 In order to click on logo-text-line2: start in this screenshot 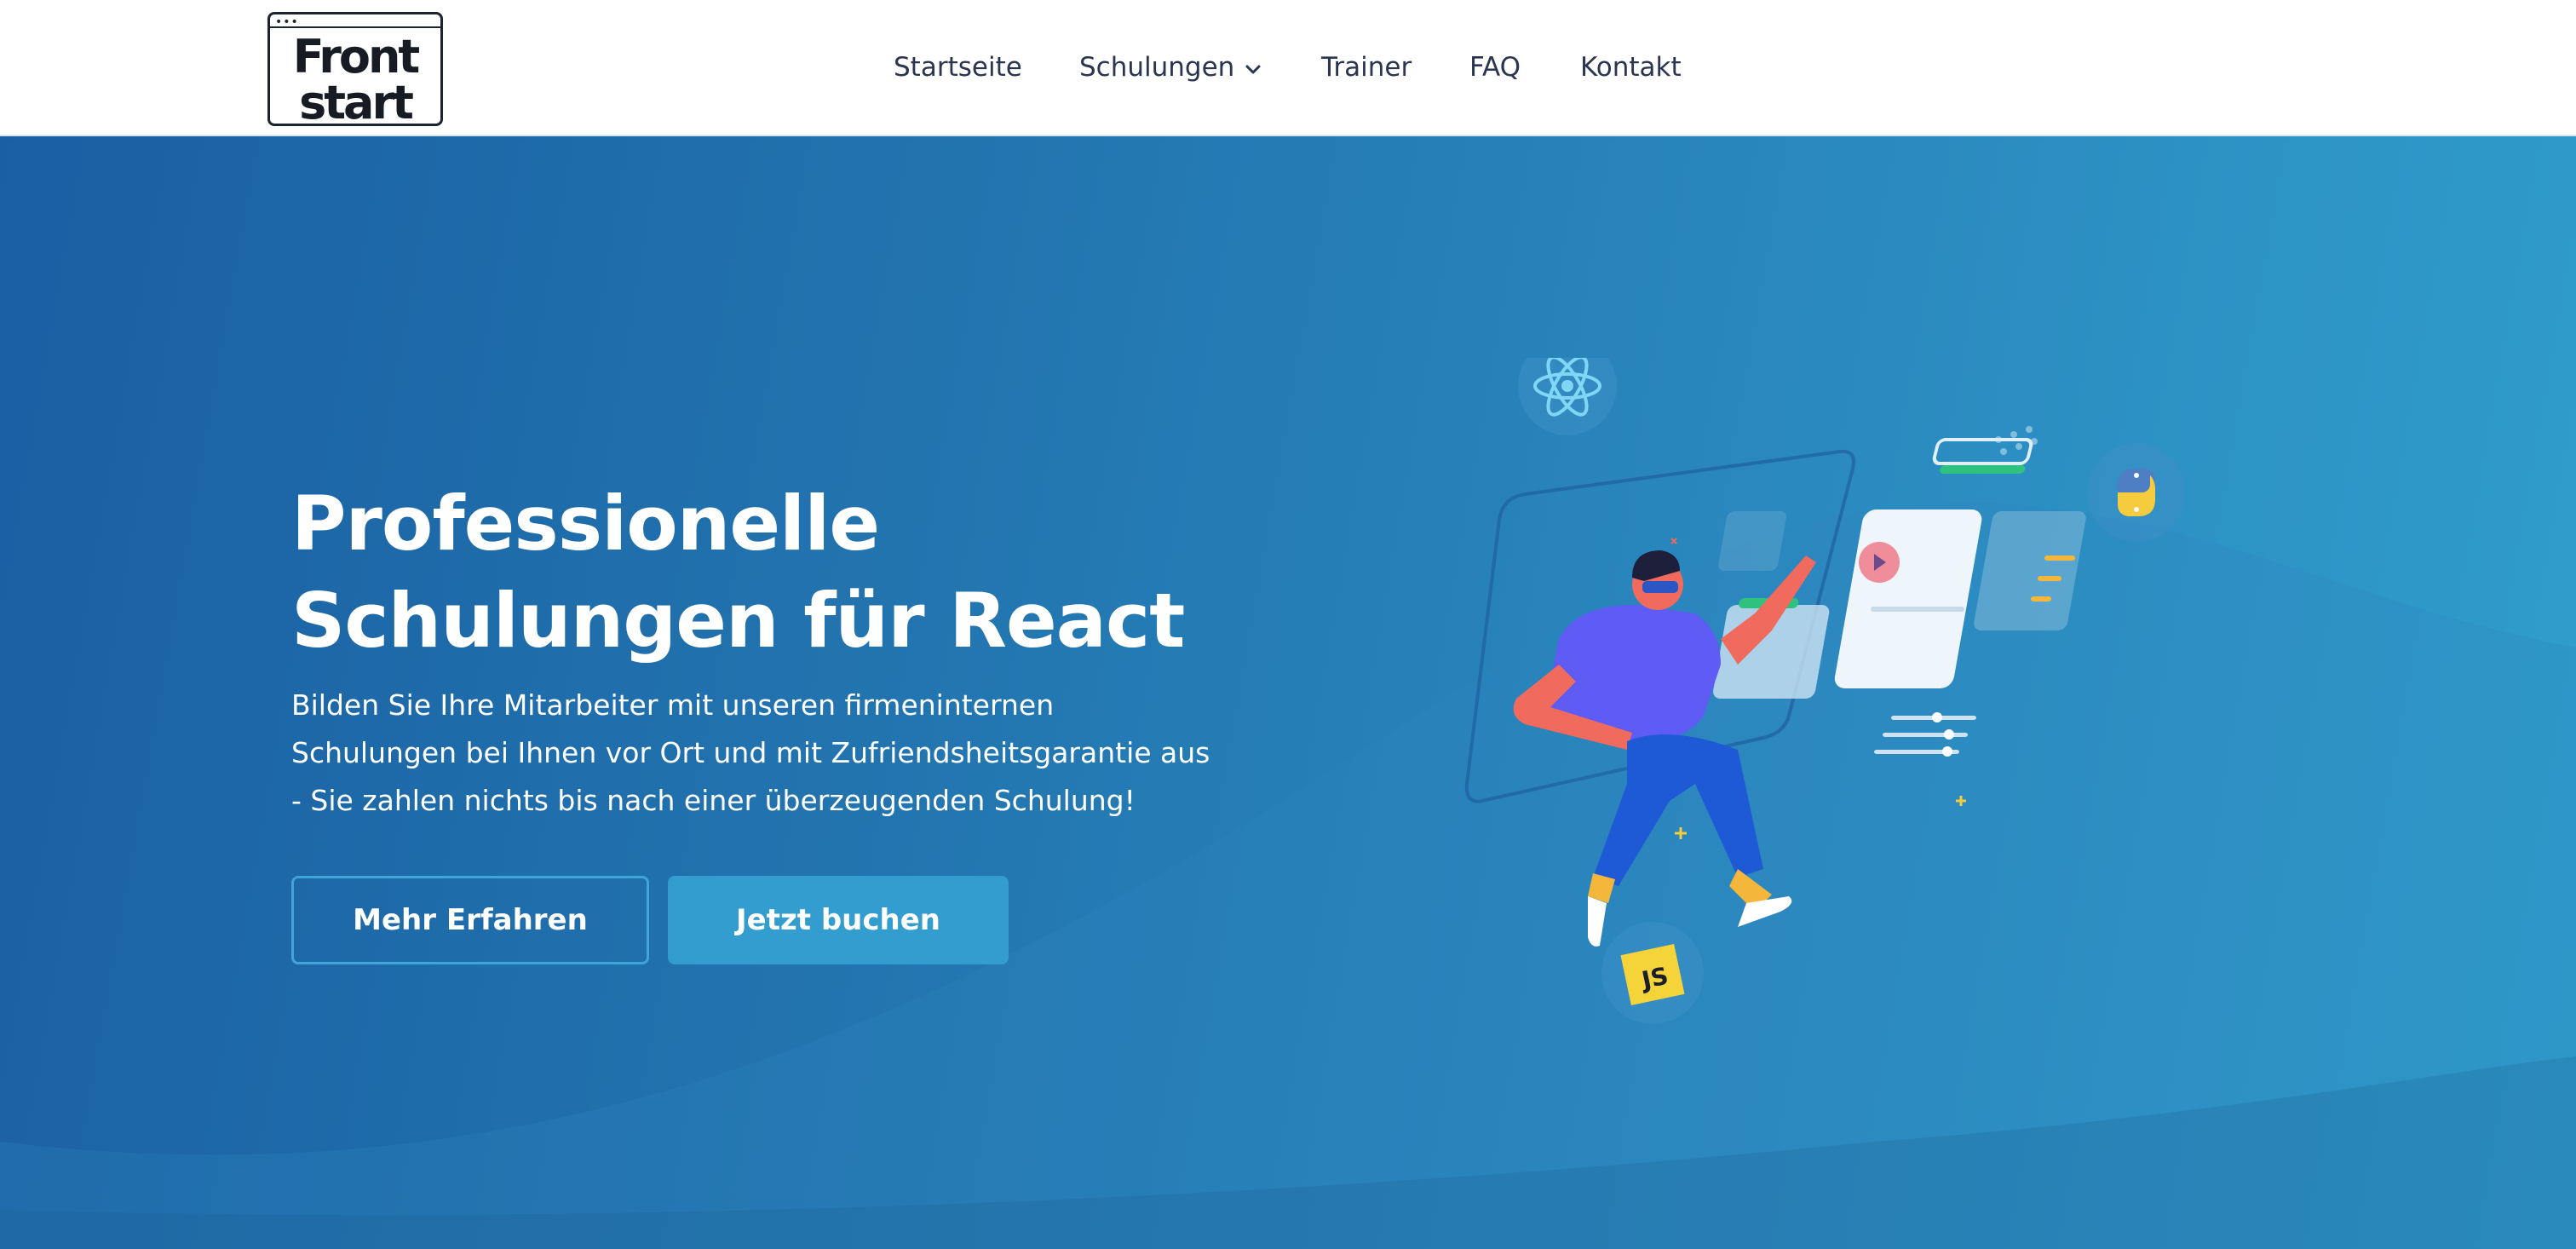, I will do `click(357, 103)`.